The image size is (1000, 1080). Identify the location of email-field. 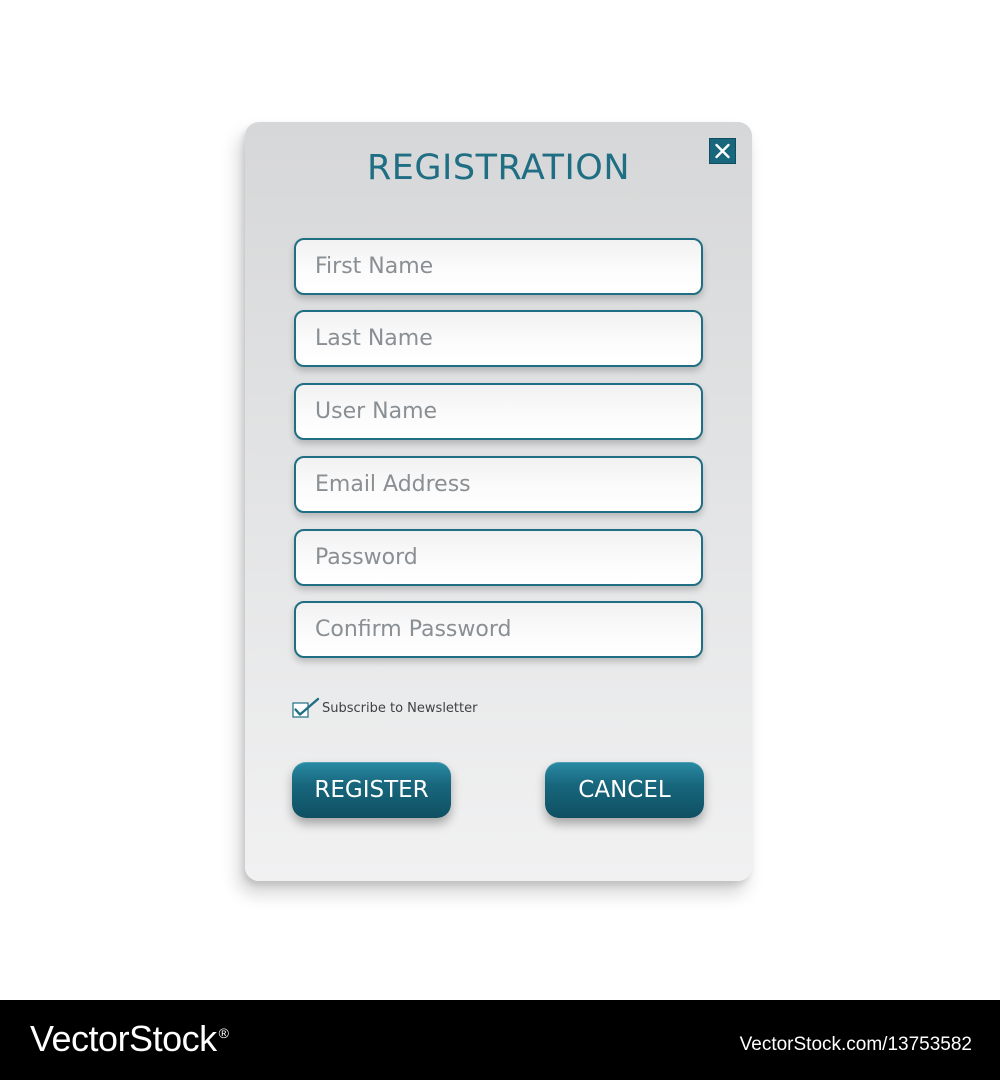
(498, 484).